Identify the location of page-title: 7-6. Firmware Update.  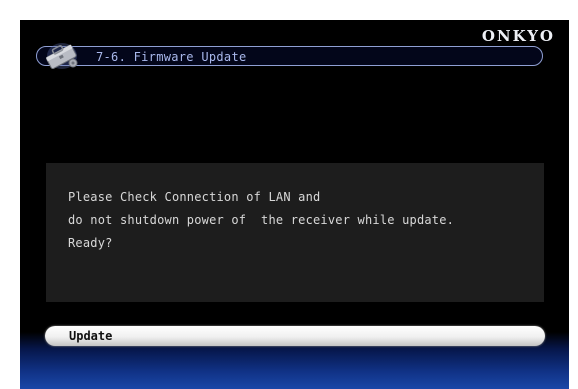
(171, 57).